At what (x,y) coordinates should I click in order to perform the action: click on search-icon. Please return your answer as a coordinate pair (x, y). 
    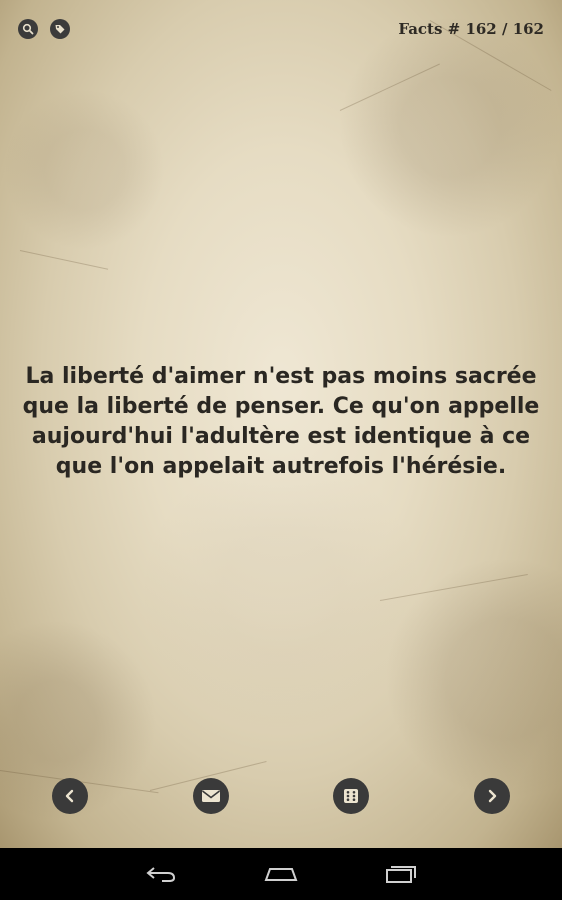
    Looking at the image, I should click on (28, 29).